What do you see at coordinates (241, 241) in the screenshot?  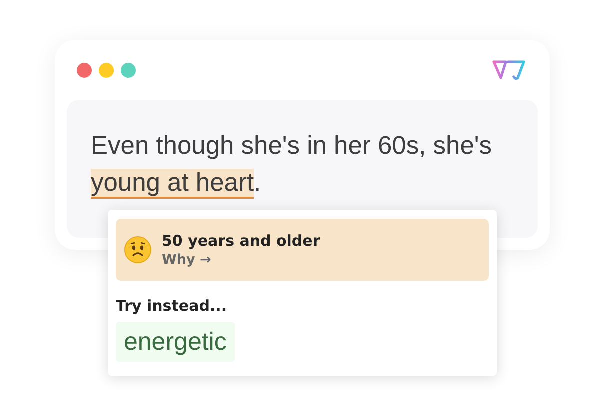 I see `category-label: 50 years and older` at bounding box center [241, 241].